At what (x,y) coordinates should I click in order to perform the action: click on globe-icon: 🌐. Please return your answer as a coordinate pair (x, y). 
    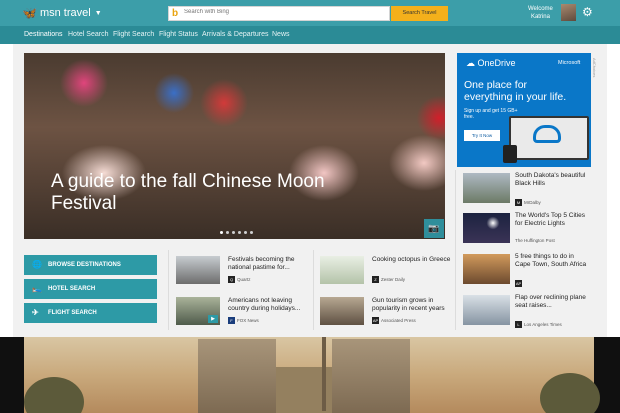
    Looking at the image, I should click on (37, 264).